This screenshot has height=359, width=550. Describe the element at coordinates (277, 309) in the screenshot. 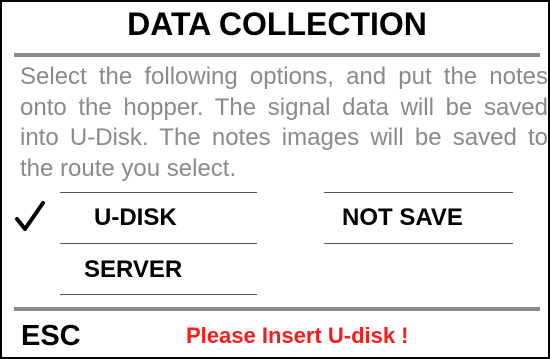

I see `footer-divider` at that location.